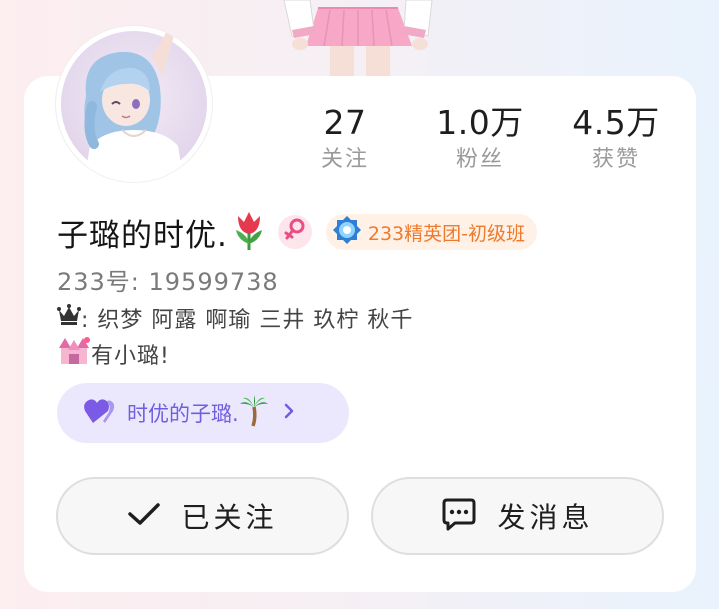 The width and height of the screenshot is (719, 609). I want to click on purple-heart-icon, so click(100, 413).